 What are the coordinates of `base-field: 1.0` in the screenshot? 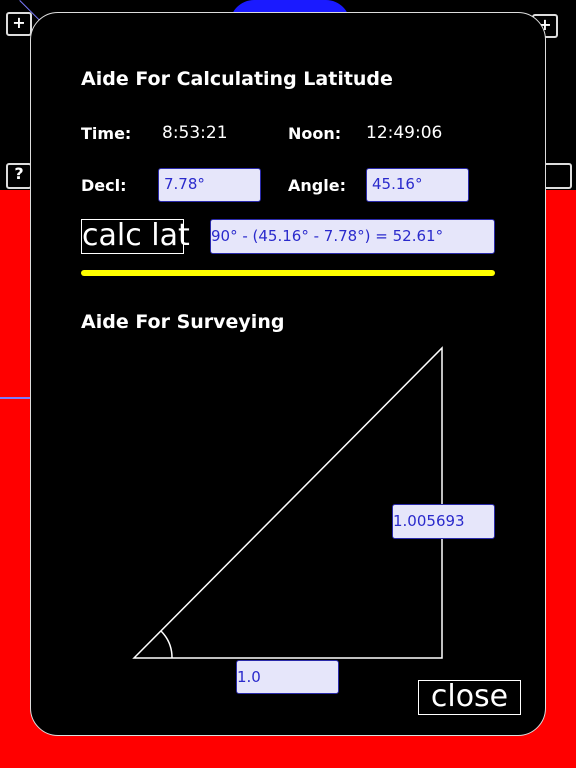 It's located at (287, 677).